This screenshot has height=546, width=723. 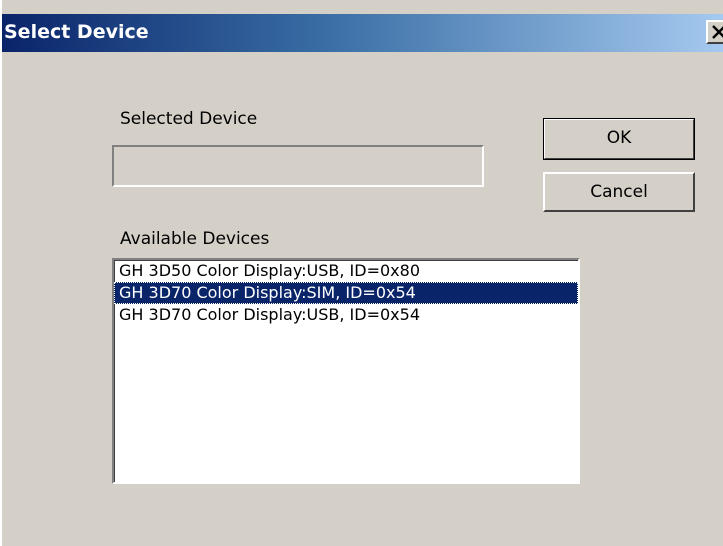 I want to click on list-item: GH 3D50 Color Display:USB, ID=0x80, so click(x=346, y=271).